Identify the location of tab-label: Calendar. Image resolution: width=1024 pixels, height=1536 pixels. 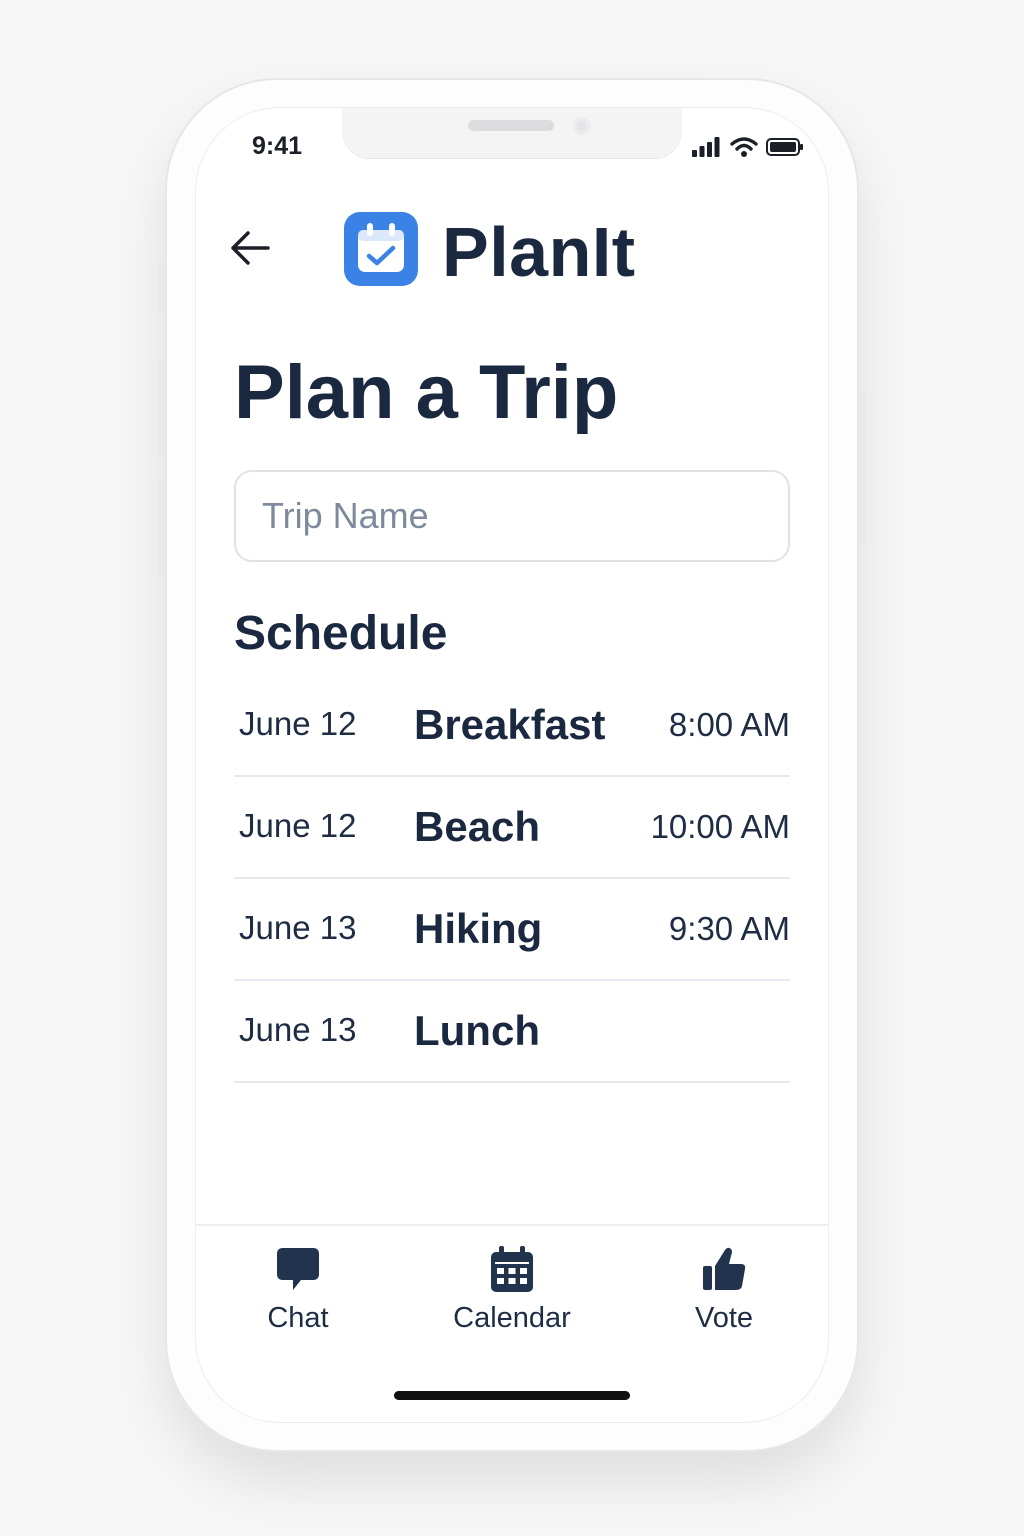
(512, 1318).